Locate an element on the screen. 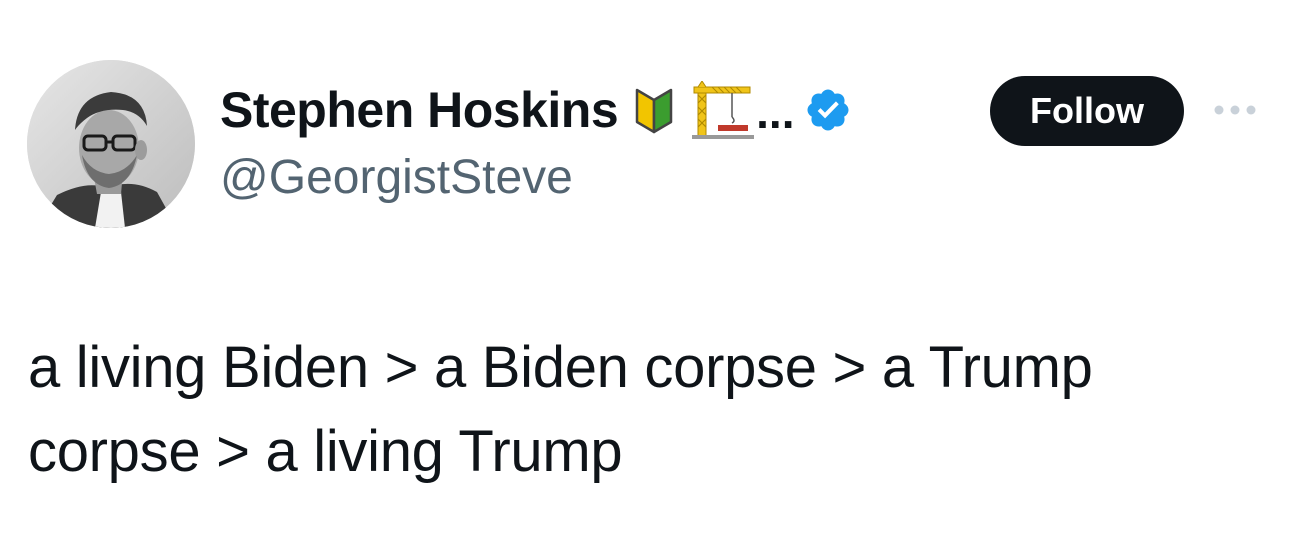  author-display-name: Stephen Hoskins is located at coordinates (419, 110).